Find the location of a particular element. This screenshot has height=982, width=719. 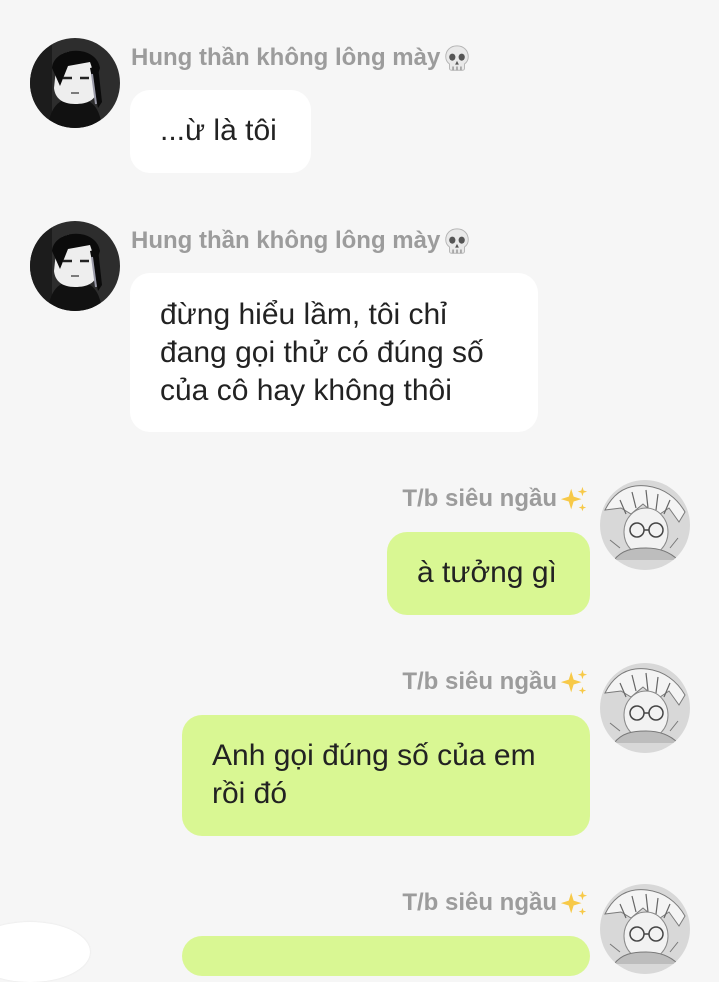

message-bubble-incoming: ...ừ là tôi is located at coordinates (220, 131).